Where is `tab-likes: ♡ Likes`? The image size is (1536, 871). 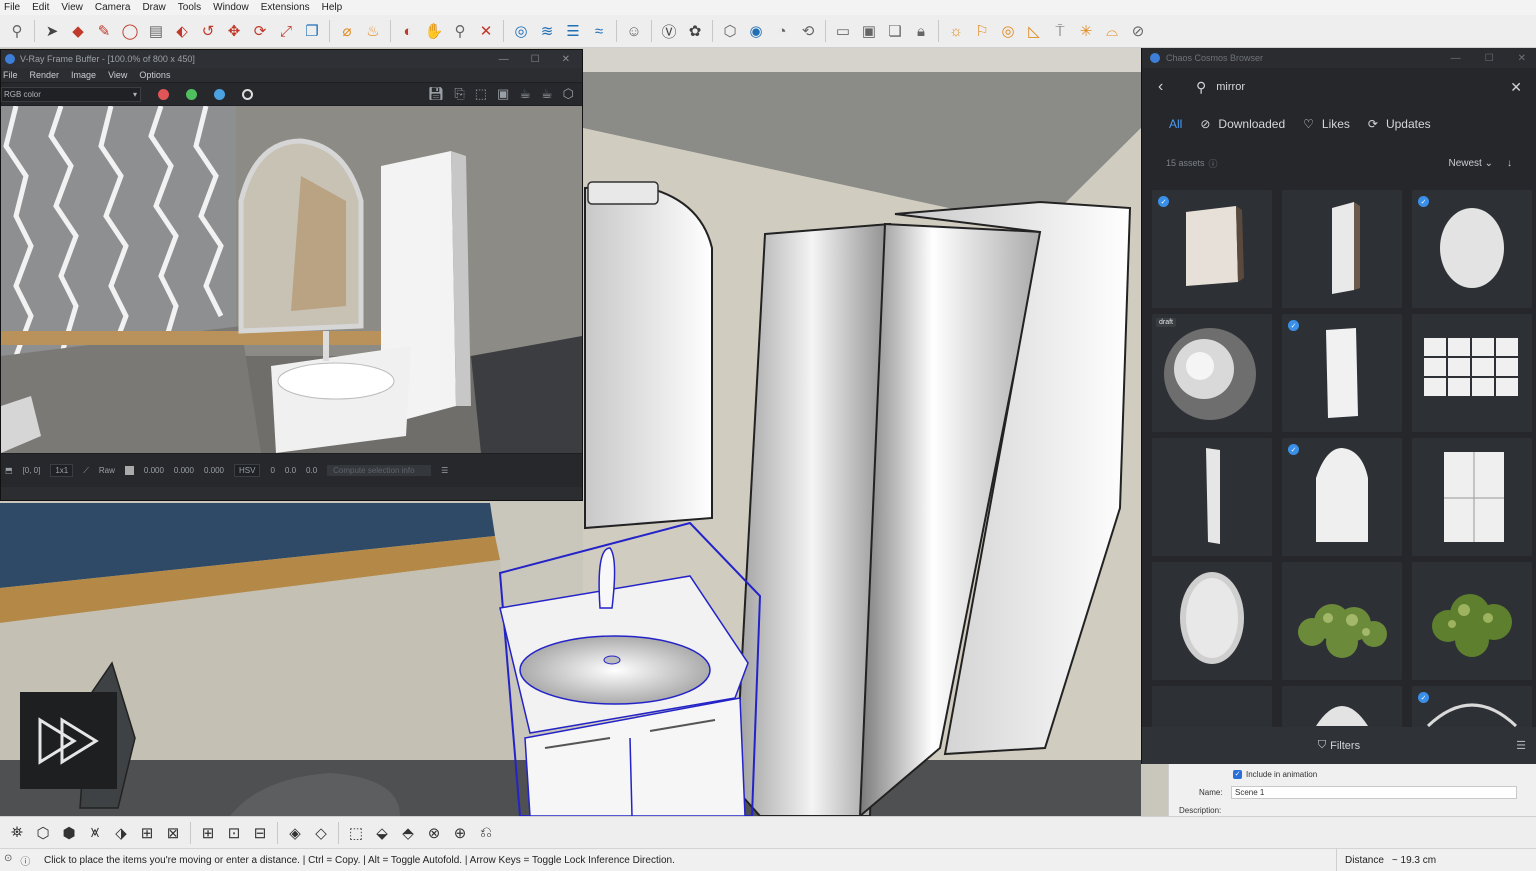 tab-likes: ♡ Likes is located at coordinates (1326, 124).